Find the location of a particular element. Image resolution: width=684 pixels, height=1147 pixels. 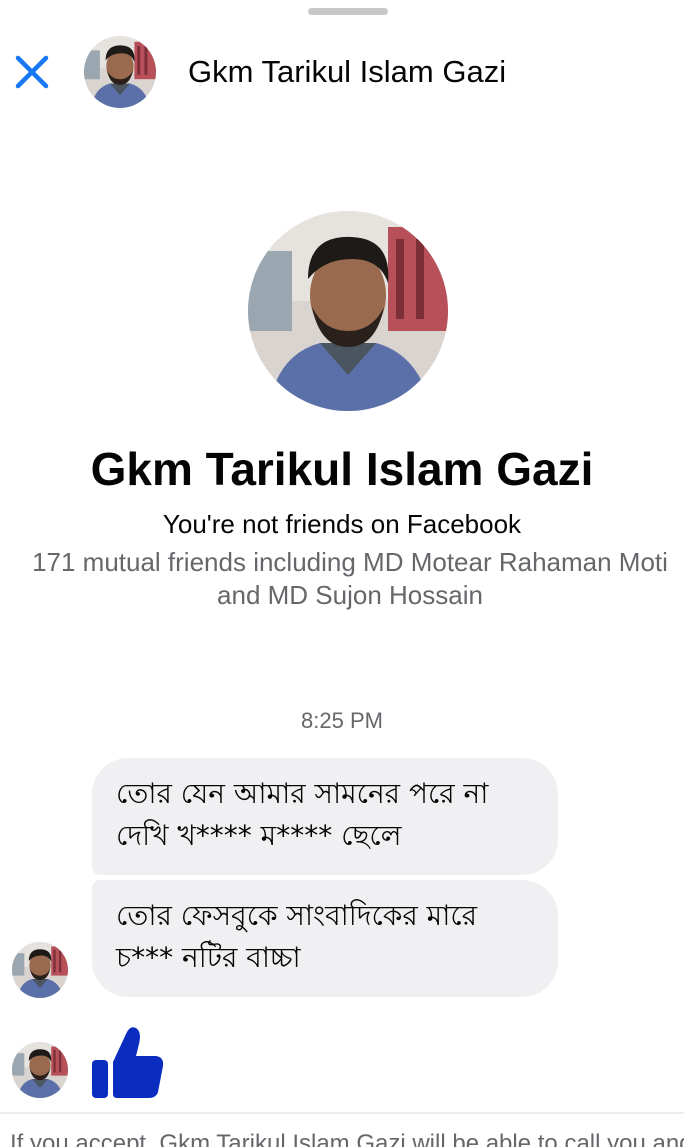

friend-status-text: You're not friends on Facebook is located at coordinates (342, 524).